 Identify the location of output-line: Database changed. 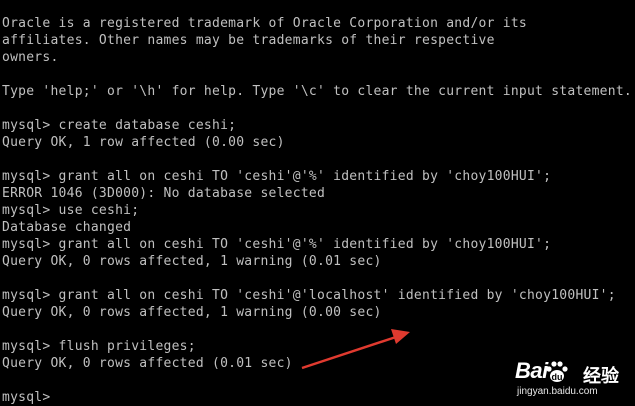
(67, 227).